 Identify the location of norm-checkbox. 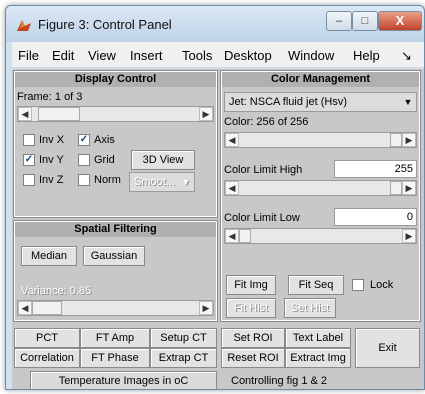
(84, 180).